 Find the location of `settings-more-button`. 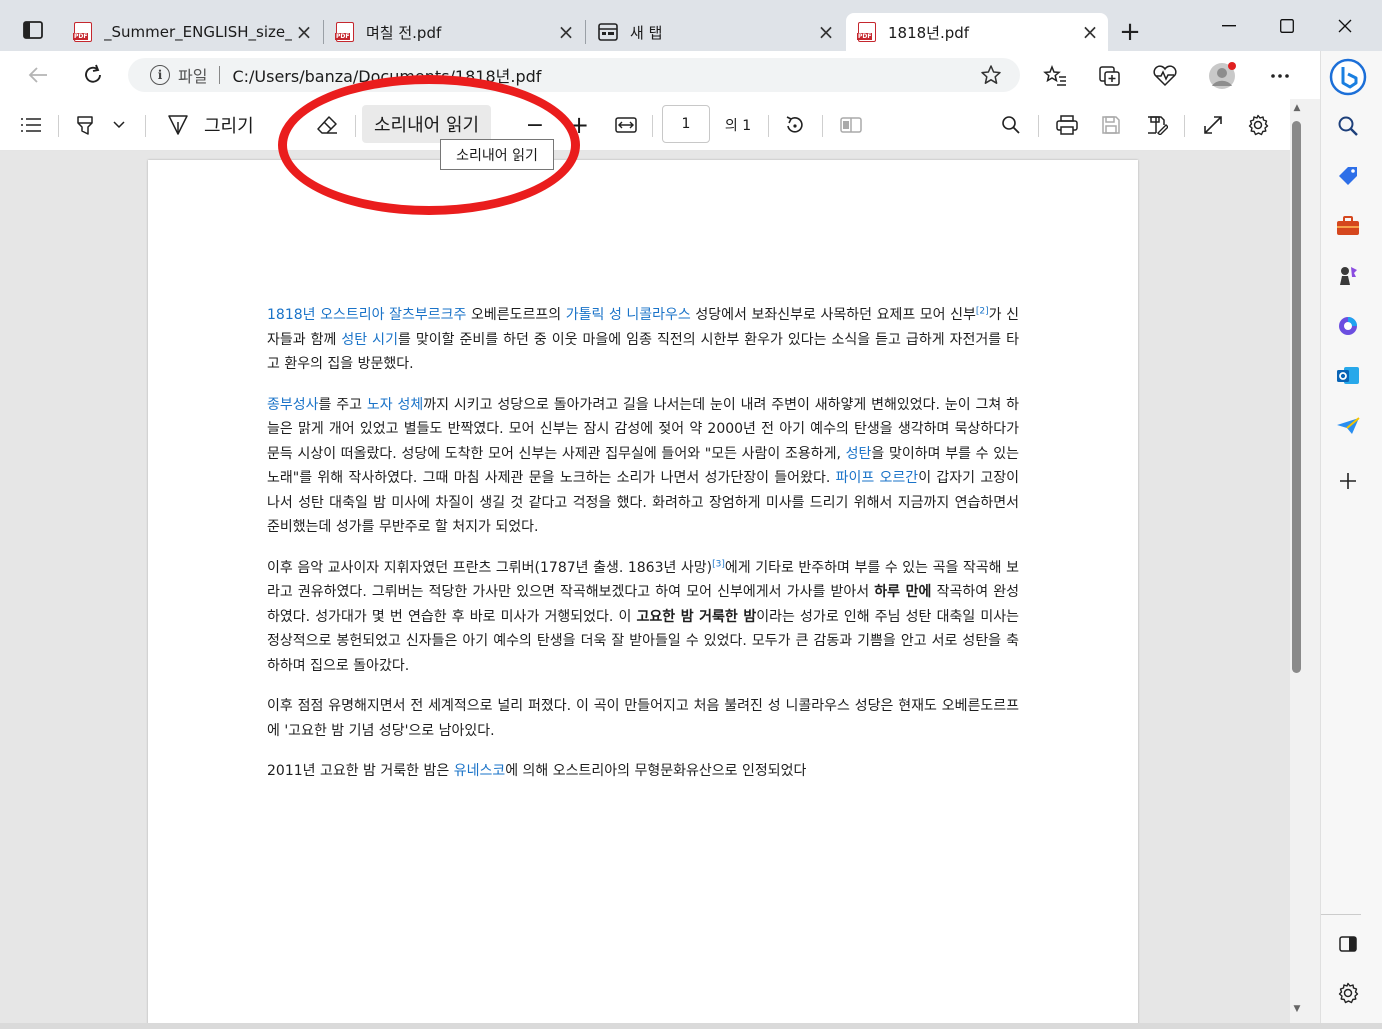

settings-more-button is located at coordinates (1280, 76).